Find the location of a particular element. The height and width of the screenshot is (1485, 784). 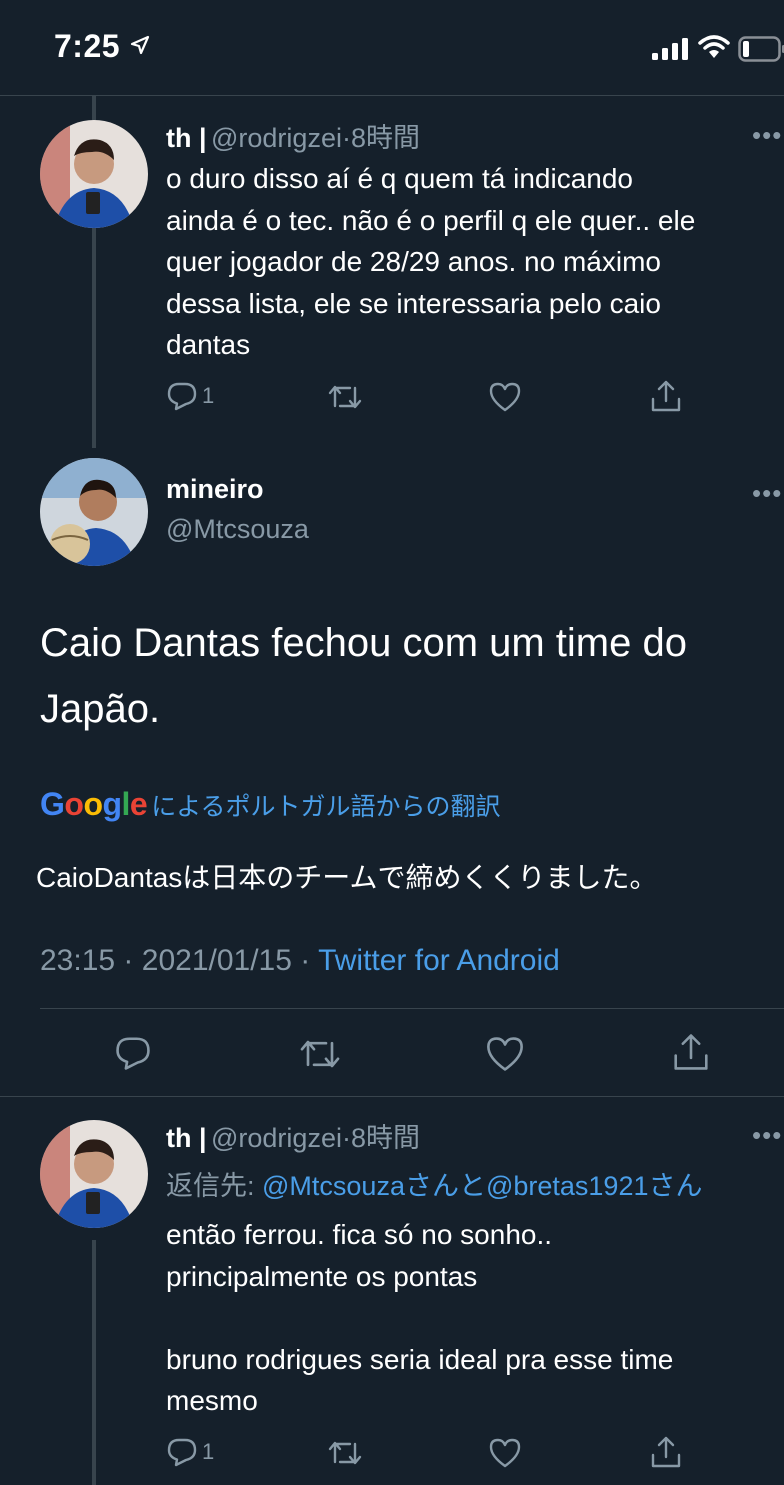

battery-icon is located at coordinates (761, 49).